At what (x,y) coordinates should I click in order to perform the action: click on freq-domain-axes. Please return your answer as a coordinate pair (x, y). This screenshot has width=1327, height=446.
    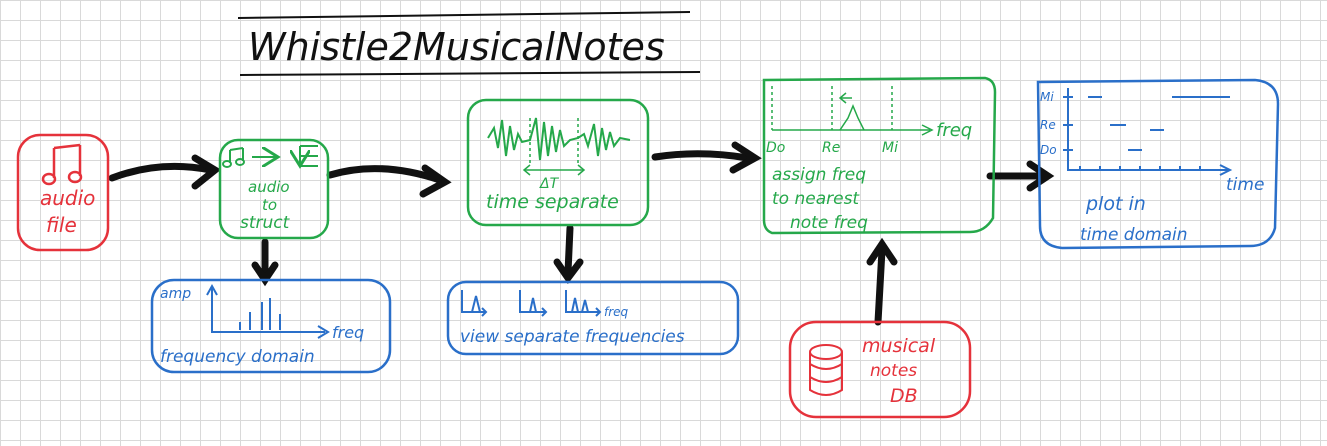
    Looking at the image, I should click on (268, 311).